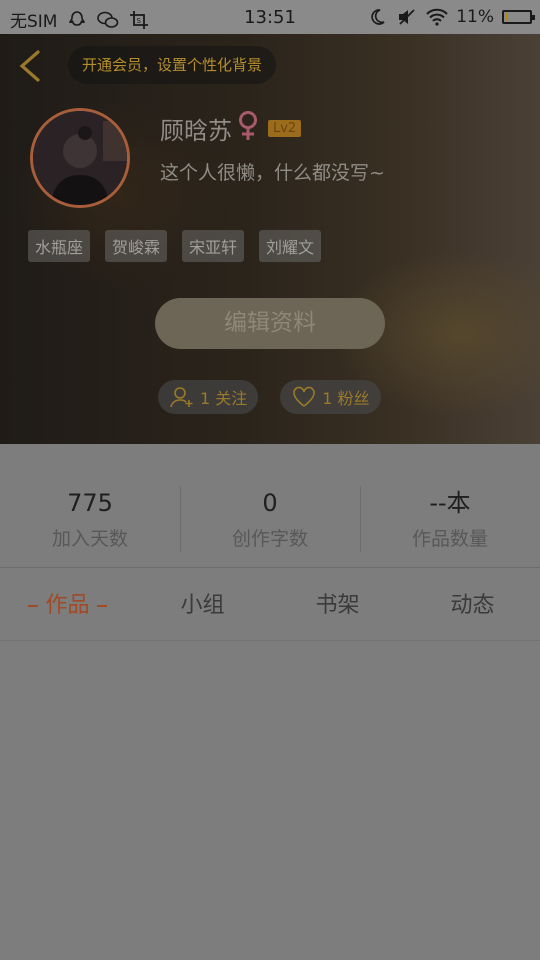 Image resolution: width=540 pixels, height=960 pixels. Describe the element at coordinates (136, 246) in the screenshot. I see `tag-item: 贺峻霖` at that location.